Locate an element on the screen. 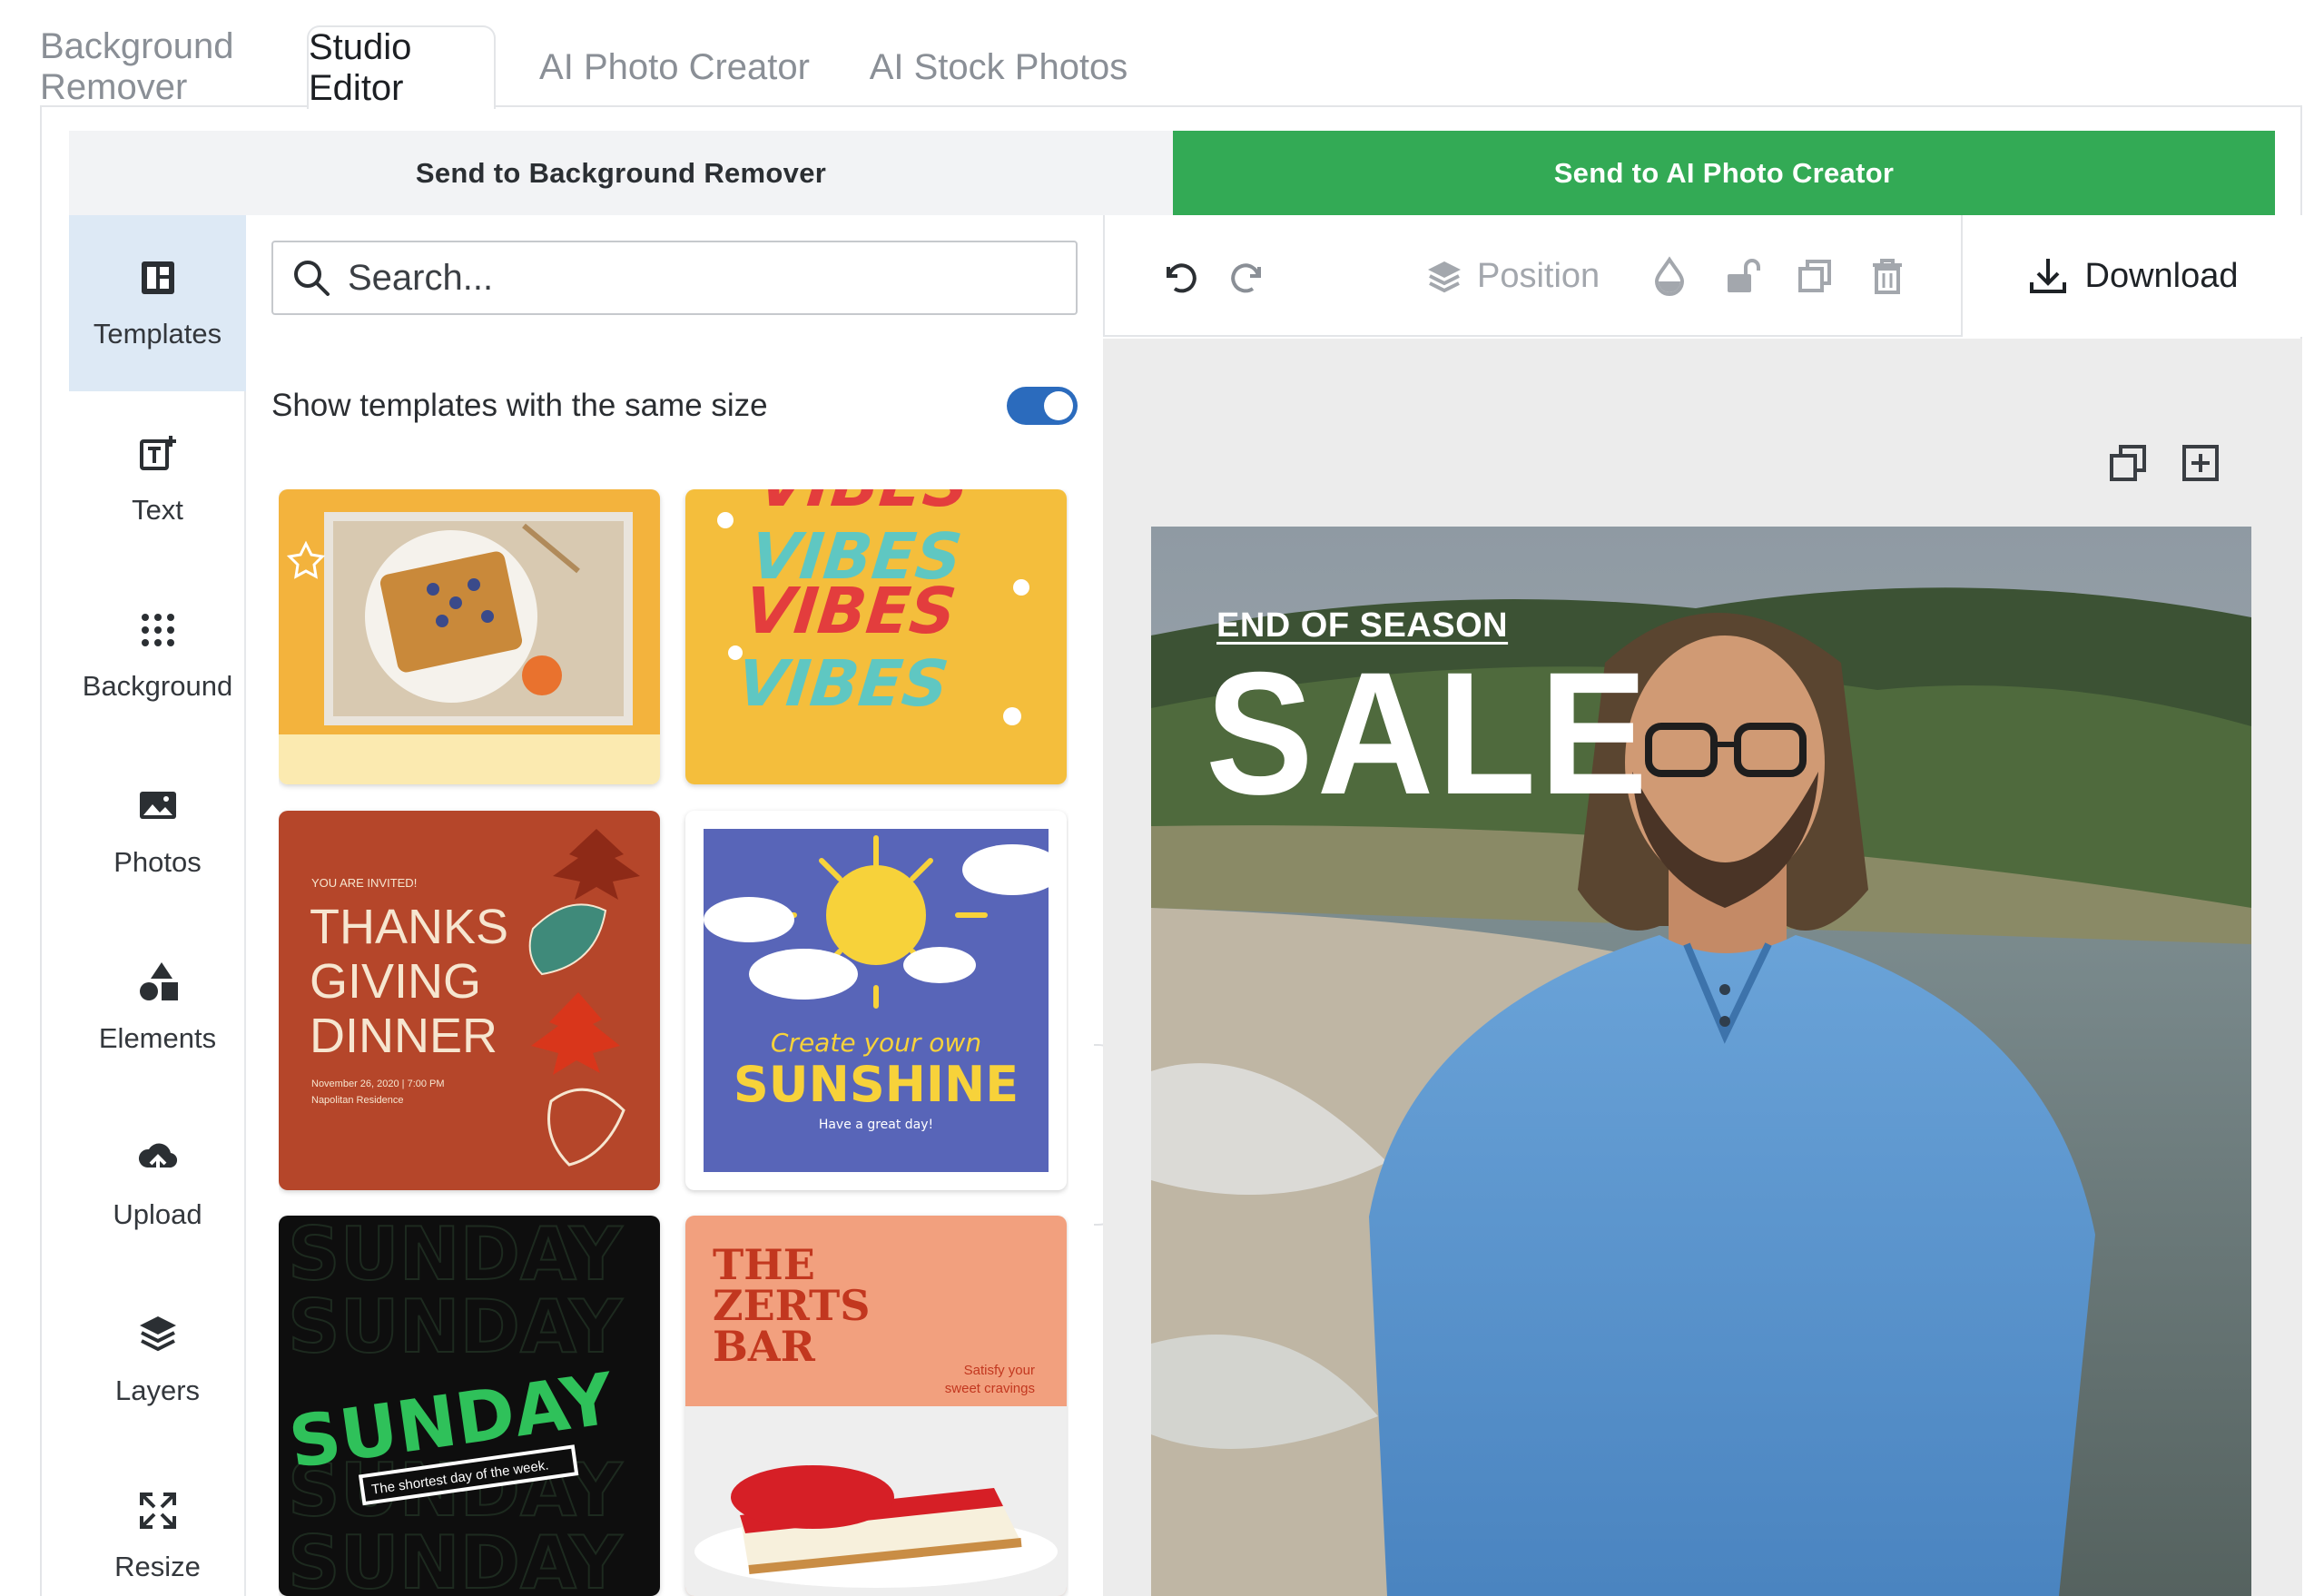  sidebar-item-layers: Layers is located at coordinates (157, 1360).